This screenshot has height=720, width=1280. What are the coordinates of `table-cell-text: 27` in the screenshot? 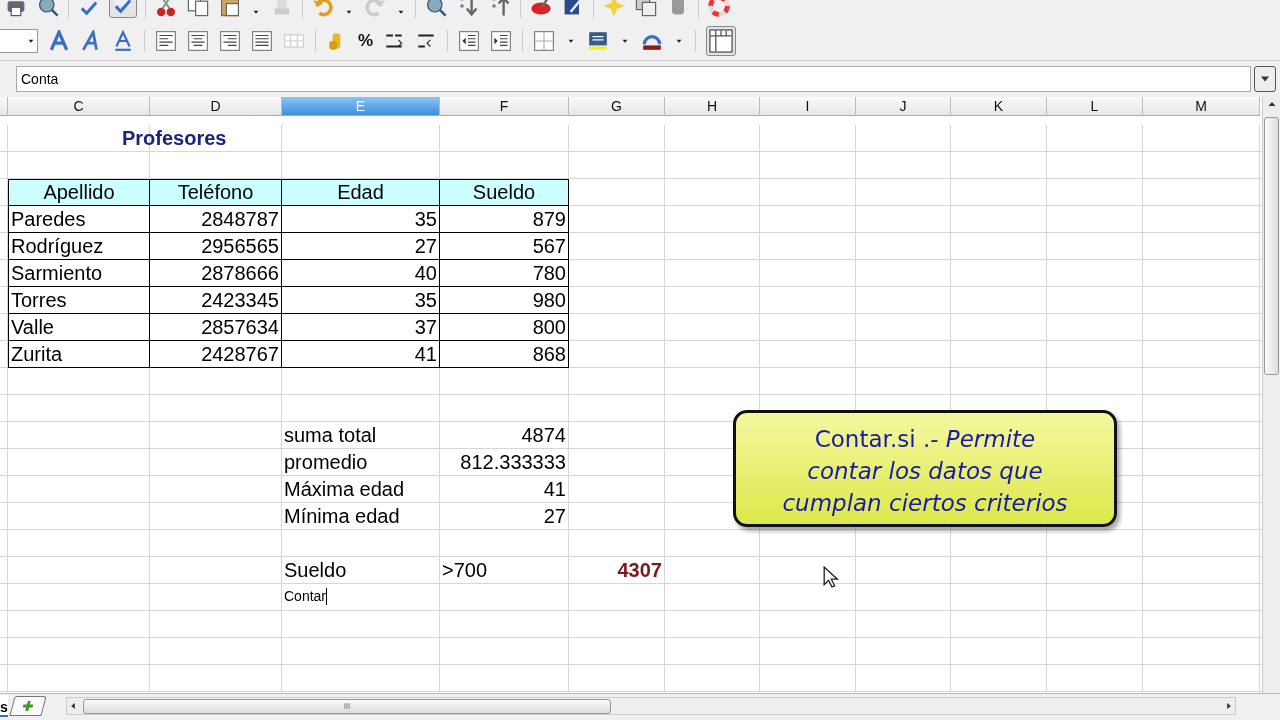 It's located at (554, 516).